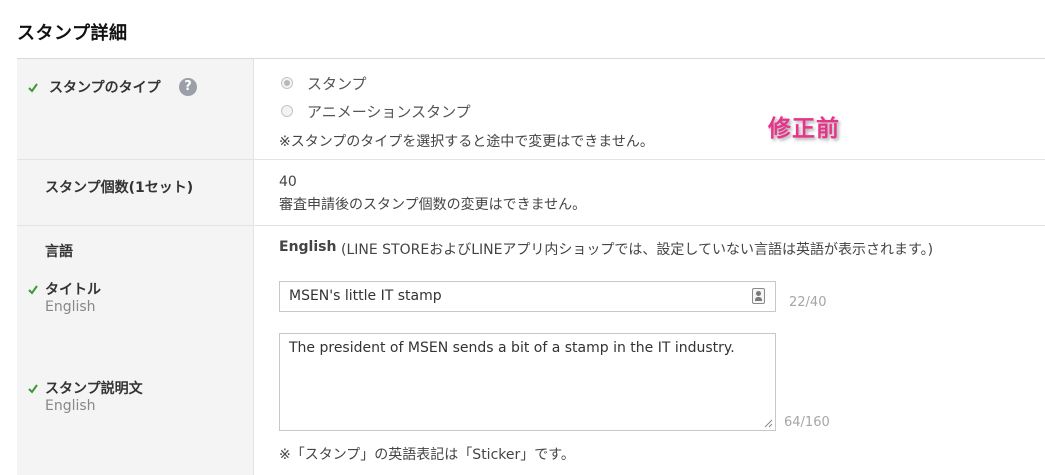 Image resolution: width=1045 pixels, height=475 pixels. Describe the element at coordinates (188, 87) in the screenshot. I see `help-icon: ?` at that location.